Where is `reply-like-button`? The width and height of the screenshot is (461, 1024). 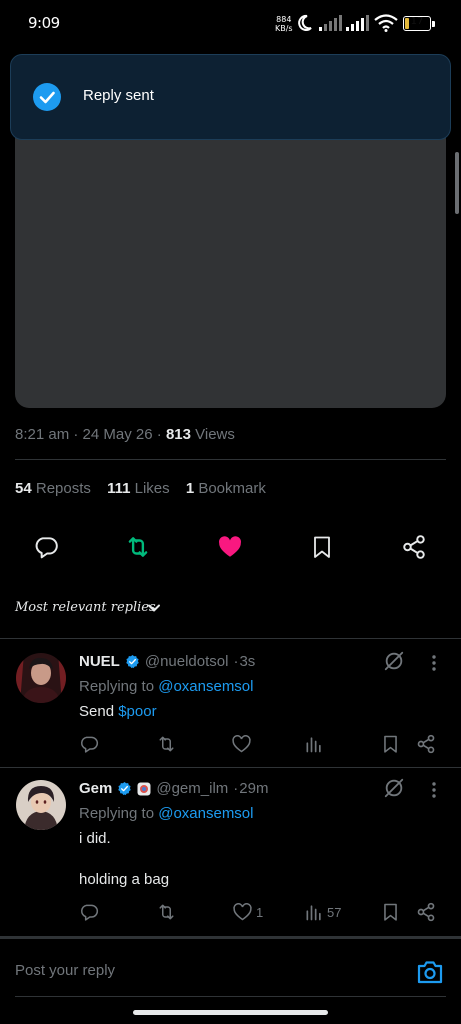 reply-like-button is located at coordinates (243, 744).